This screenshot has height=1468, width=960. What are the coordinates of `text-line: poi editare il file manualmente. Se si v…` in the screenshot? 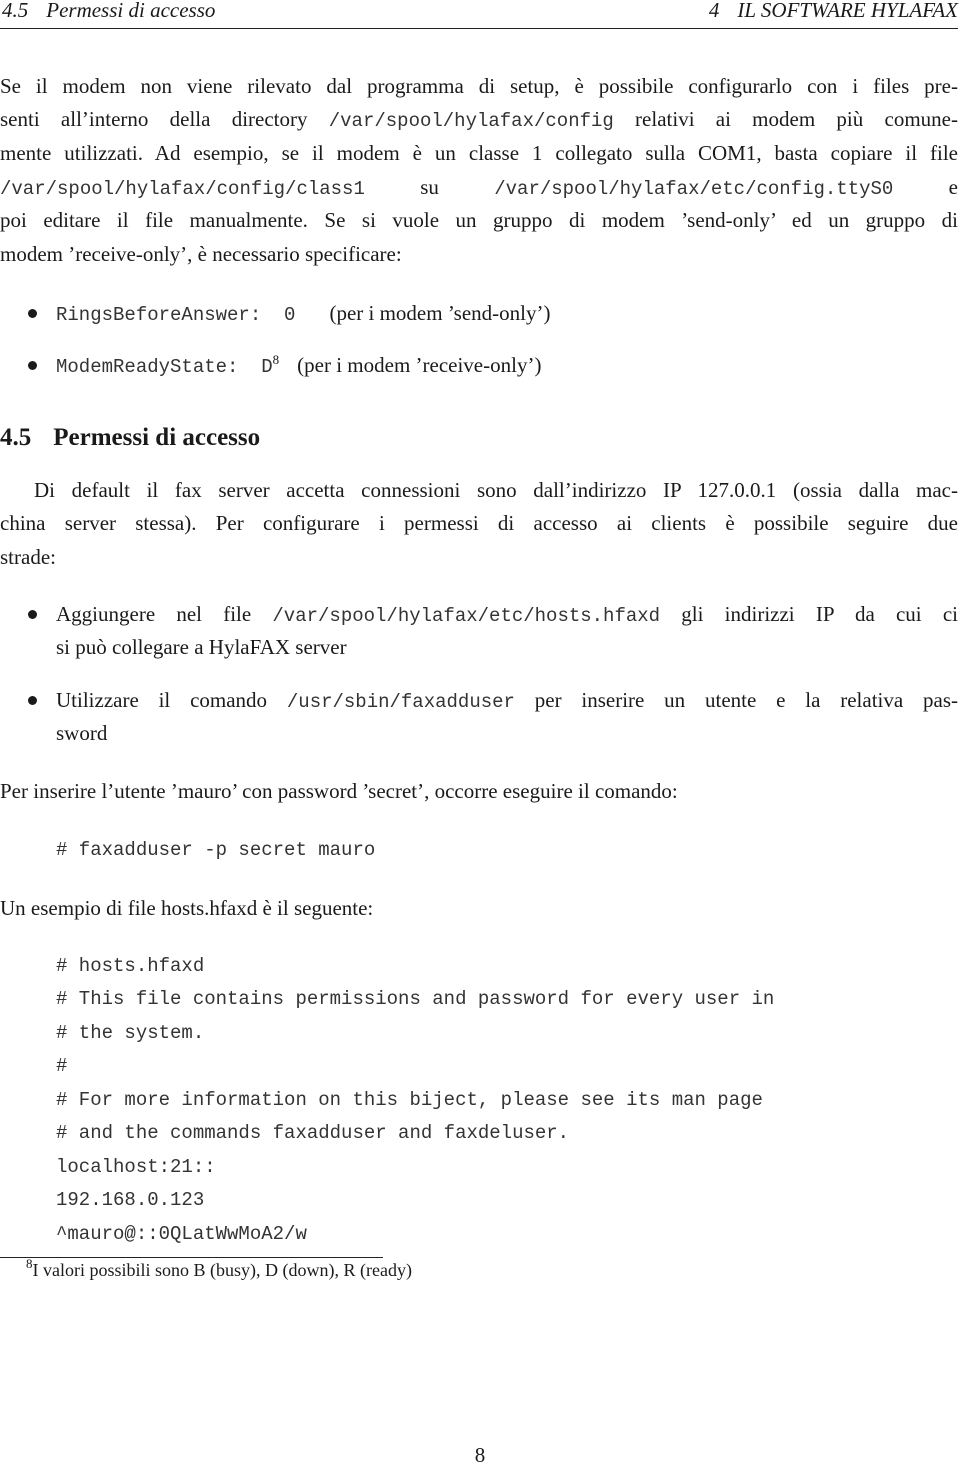 It's located at (479, 220).